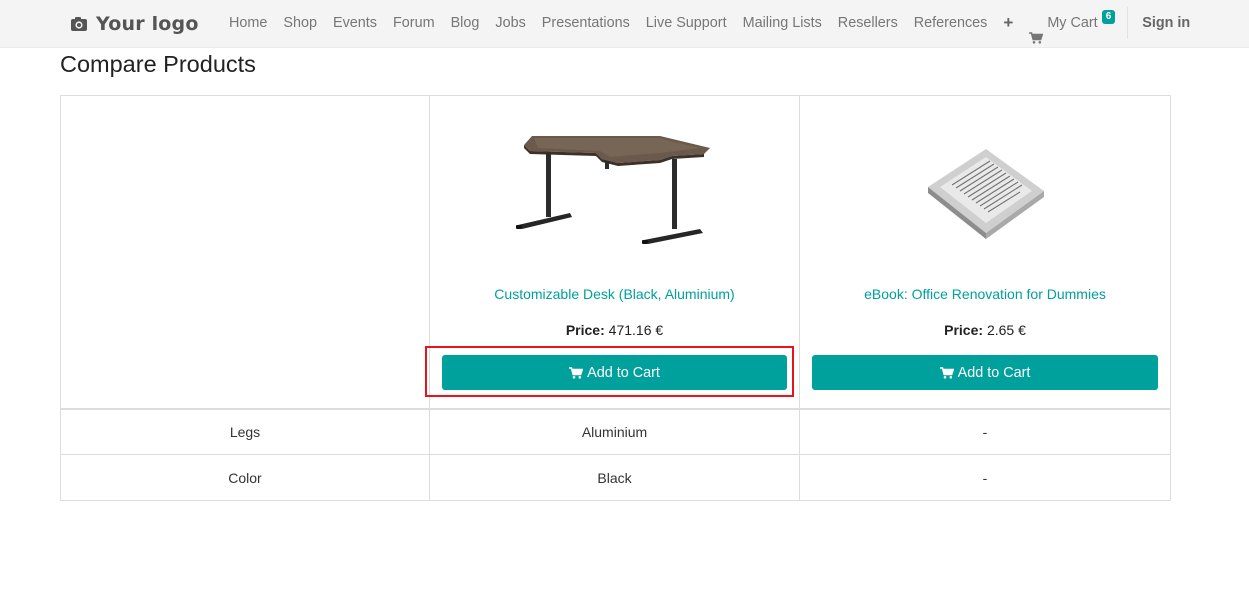  Describe the element at coordinates (614, 294) in the screenshot. I see `product-name-link: Customizable Desk (Black, Aluminium)` at that location.